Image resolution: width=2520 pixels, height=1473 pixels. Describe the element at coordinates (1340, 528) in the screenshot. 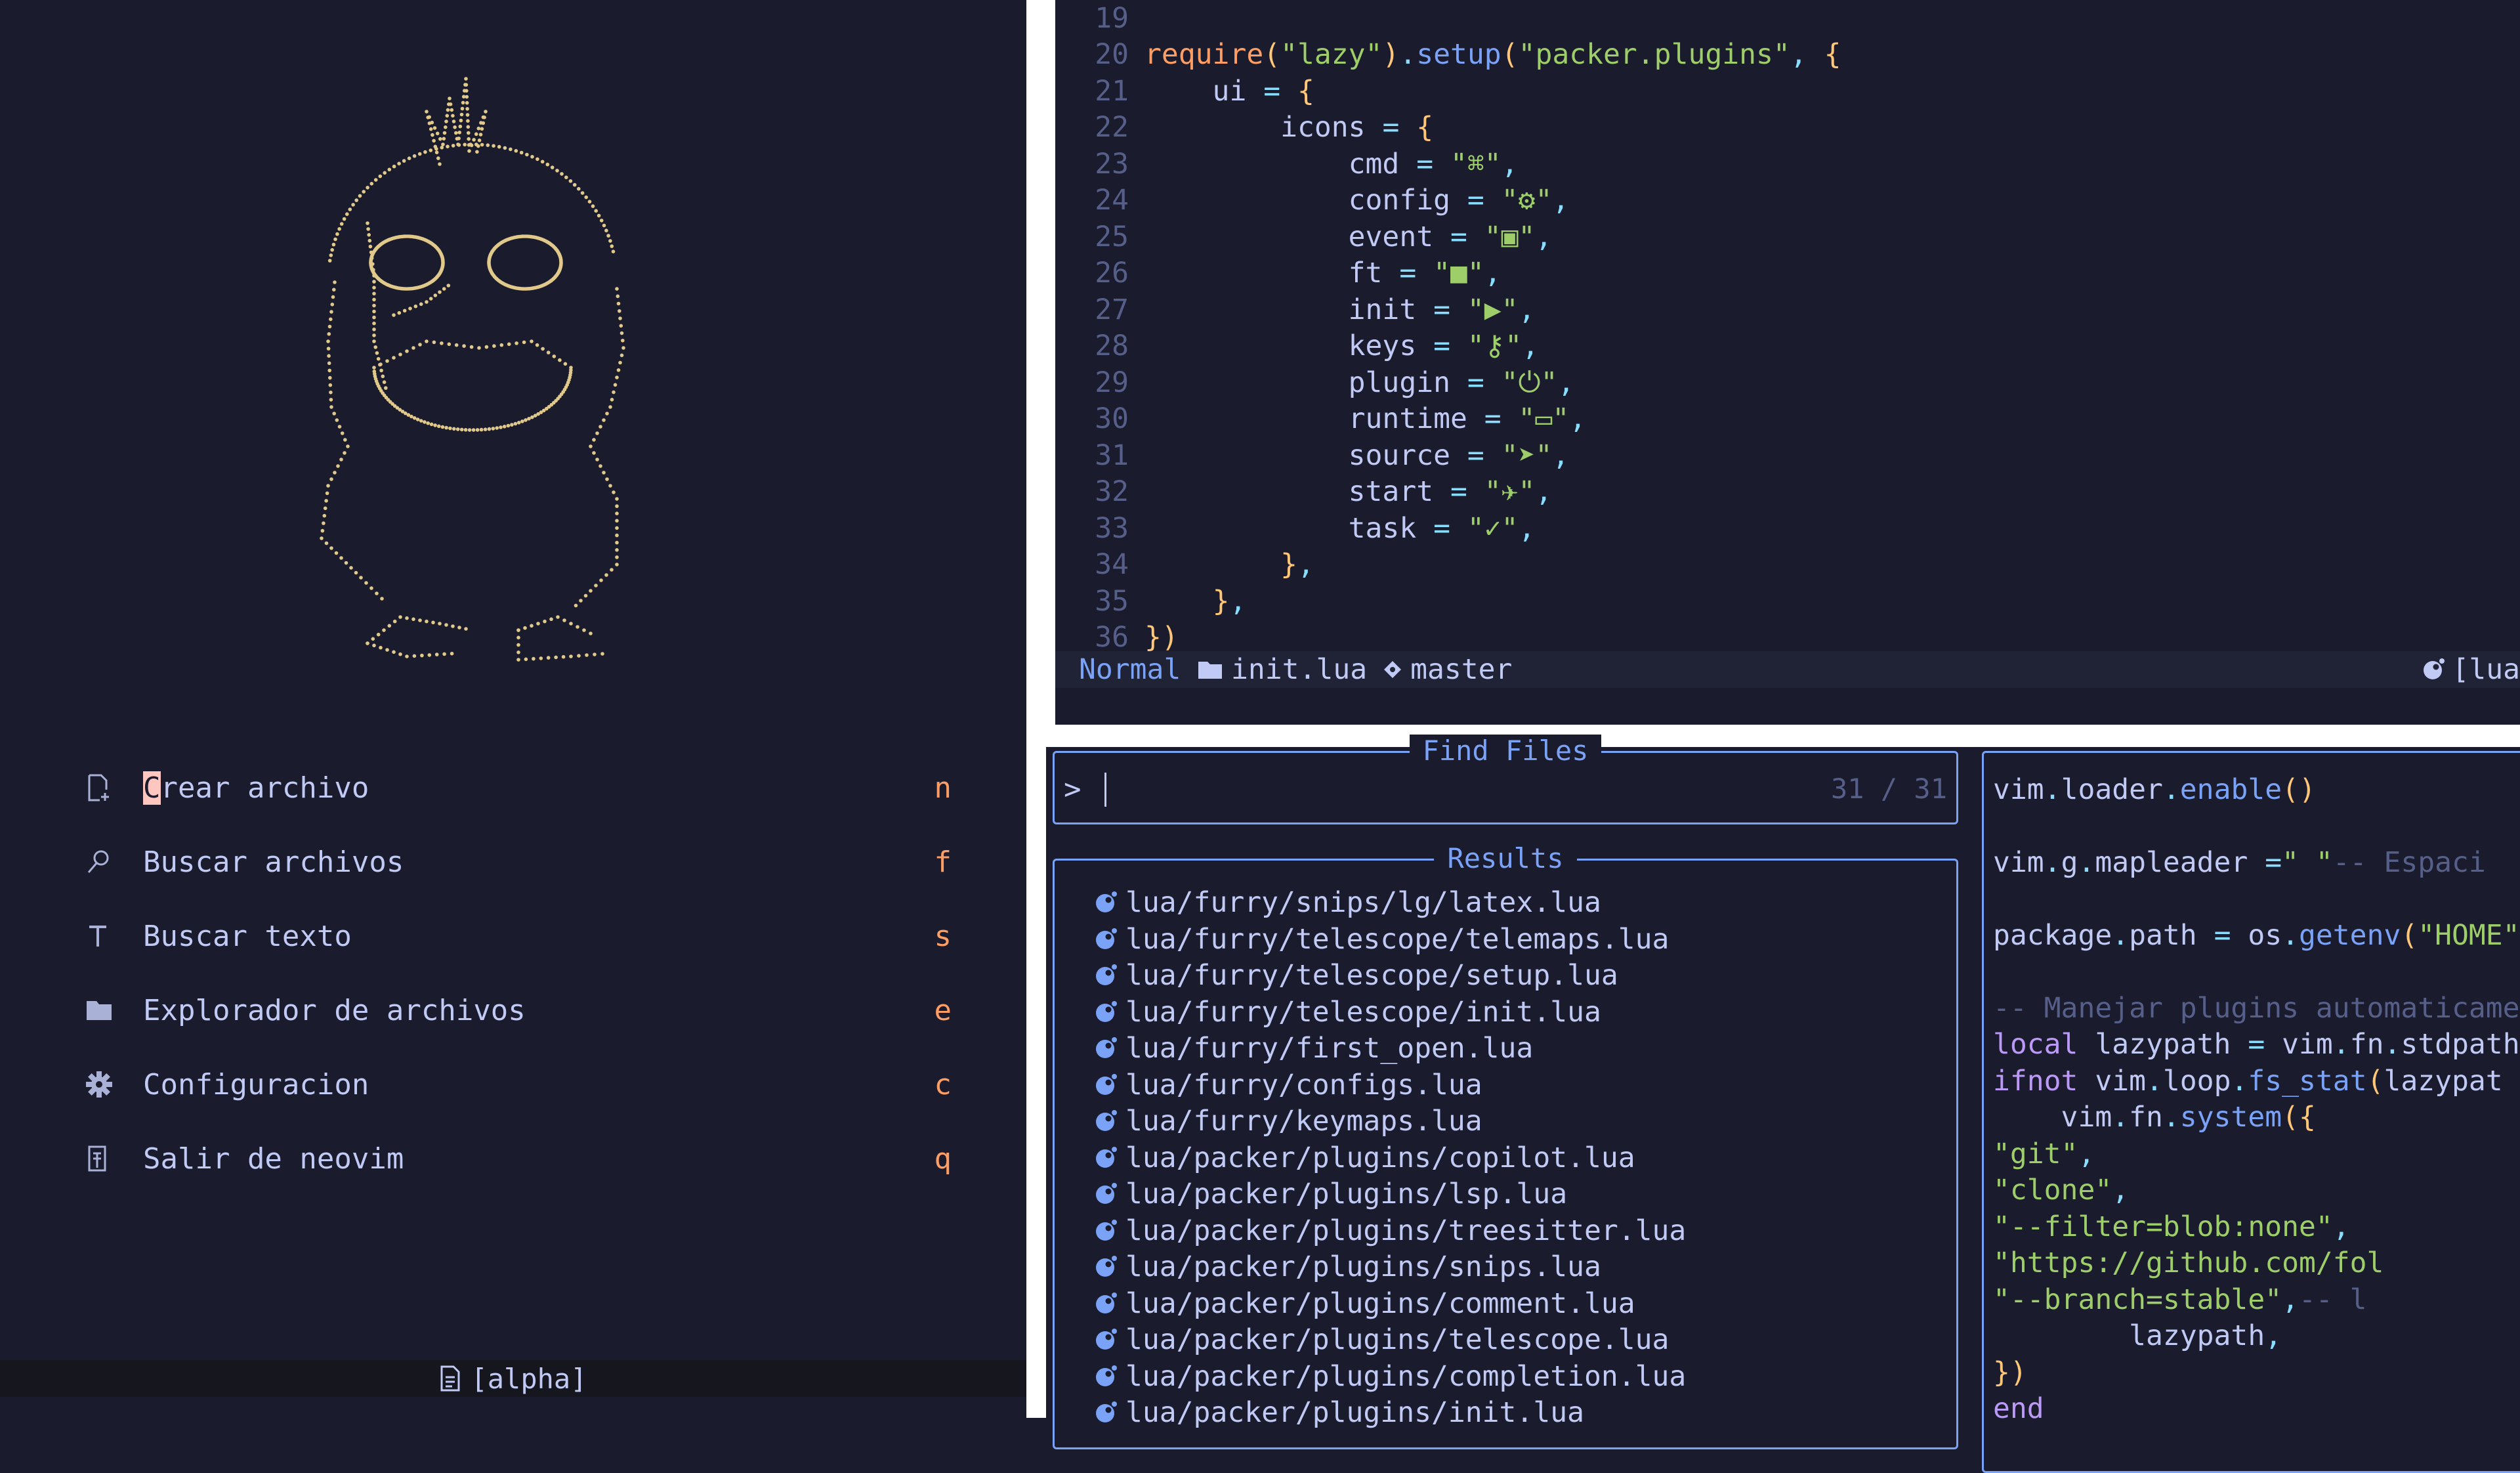

I see `code-text: task = "✓",` at that location.